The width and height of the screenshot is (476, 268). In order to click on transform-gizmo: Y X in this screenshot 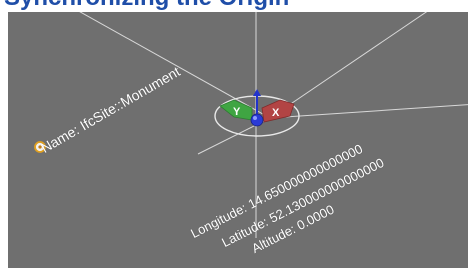, I will do `click(257, 113)`.